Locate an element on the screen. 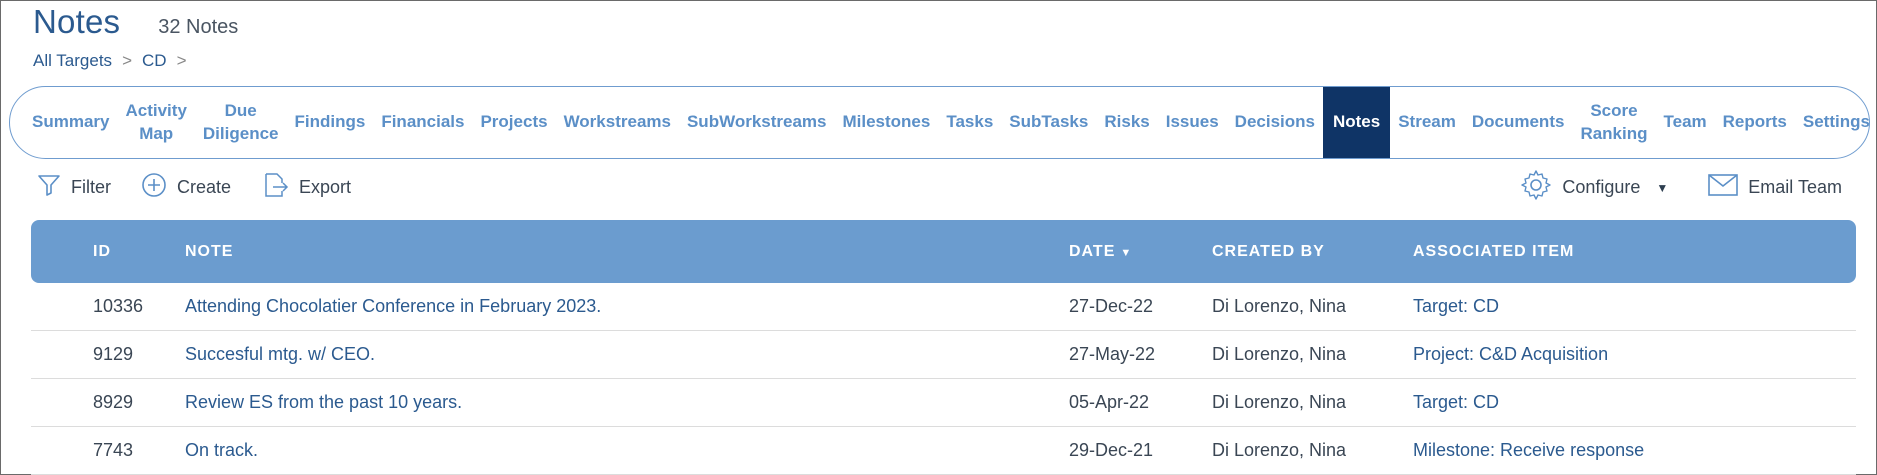 Image resolution: width=1877 pixels, height=475 pixels. cell-note: On track. is located at coordinates (627, 450).